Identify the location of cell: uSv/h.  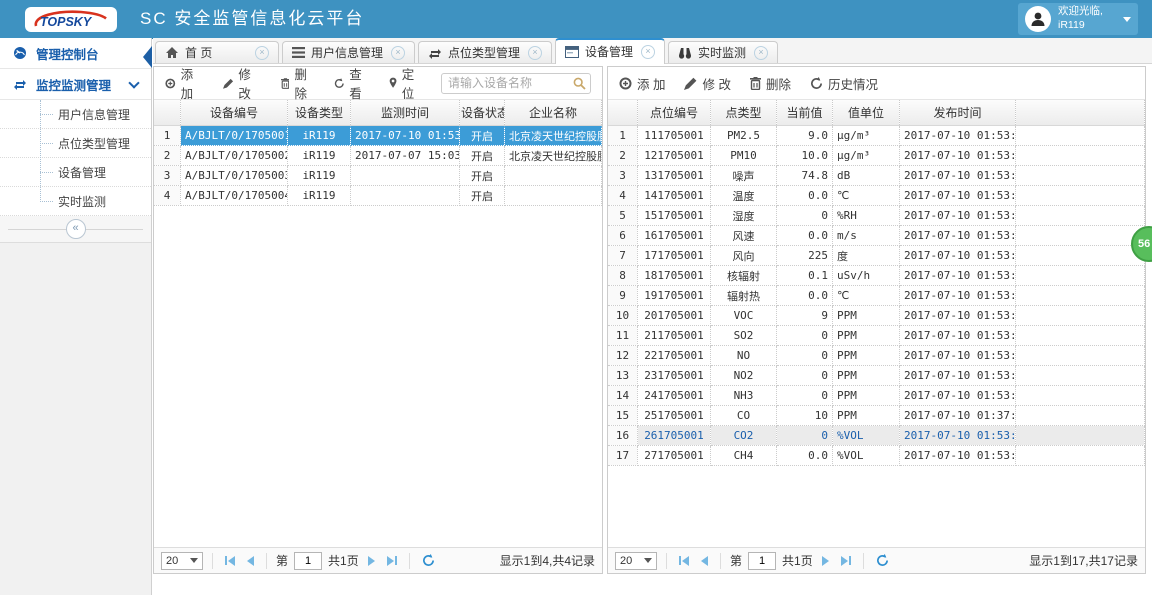
(866, 275).